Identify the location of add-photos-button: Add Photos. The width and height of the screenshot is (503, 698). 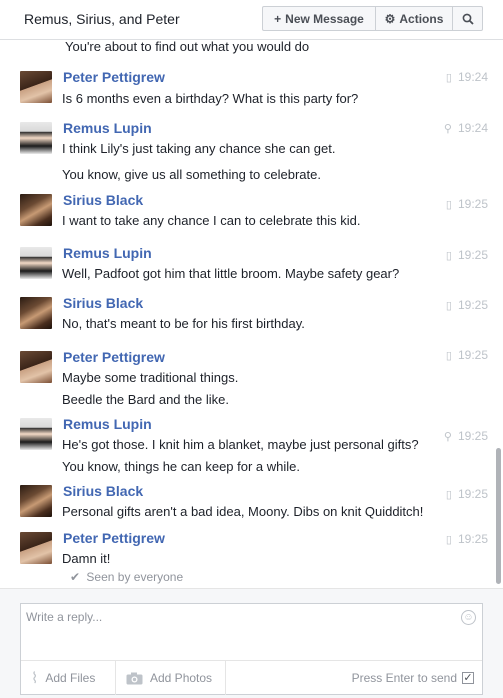
(171, 678).